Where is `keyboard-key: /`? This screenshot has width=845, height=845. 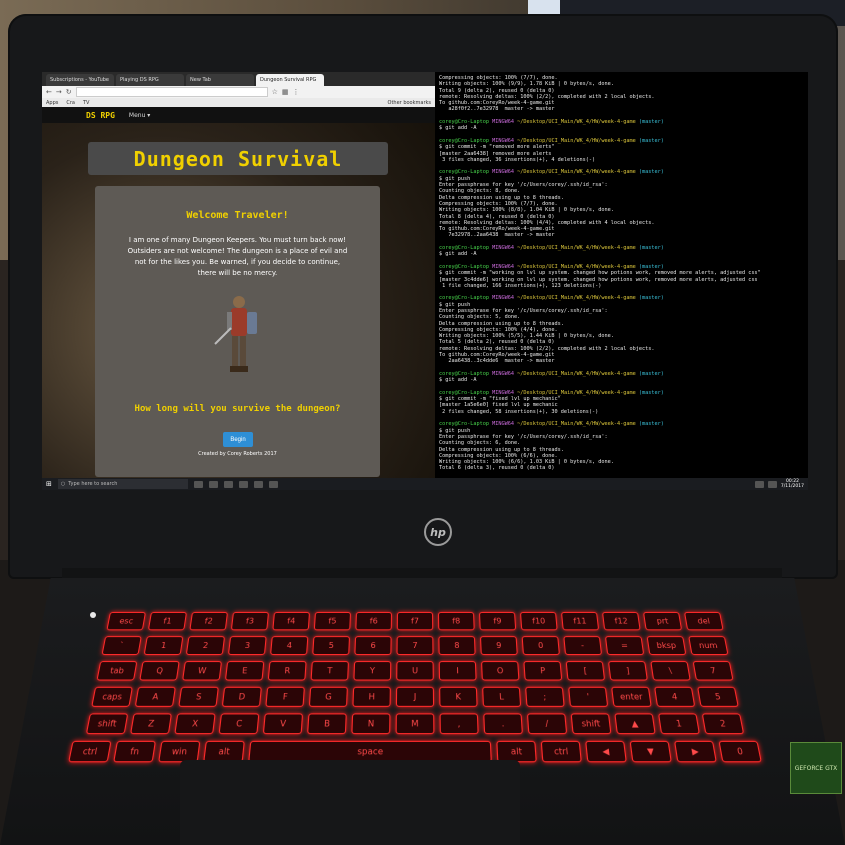
keyboard-key: / is located at coordinates (547, 724).